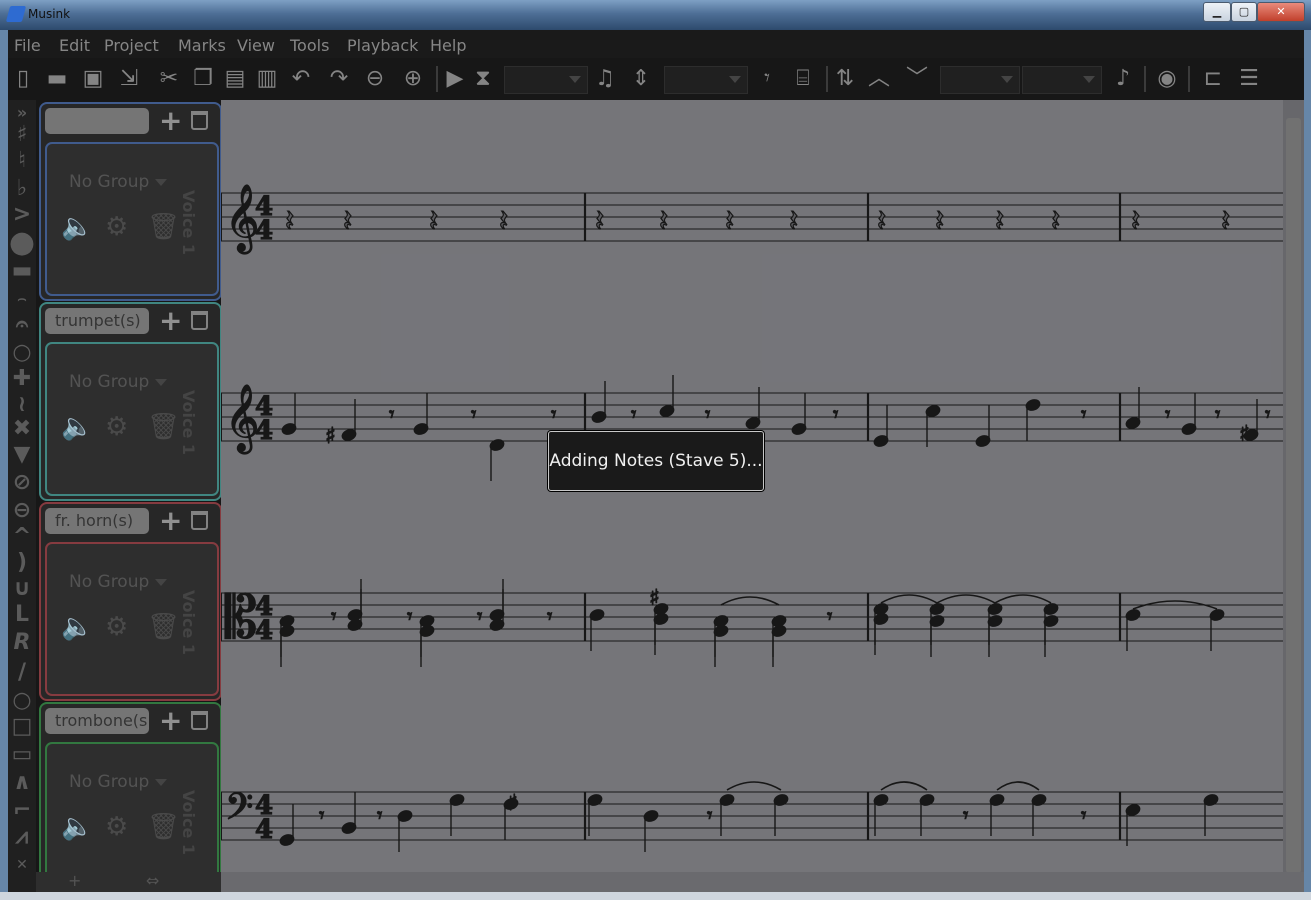 This screenshot has width=1311, height=900. I want to click on circle-icon: ○, so click(22, 701).